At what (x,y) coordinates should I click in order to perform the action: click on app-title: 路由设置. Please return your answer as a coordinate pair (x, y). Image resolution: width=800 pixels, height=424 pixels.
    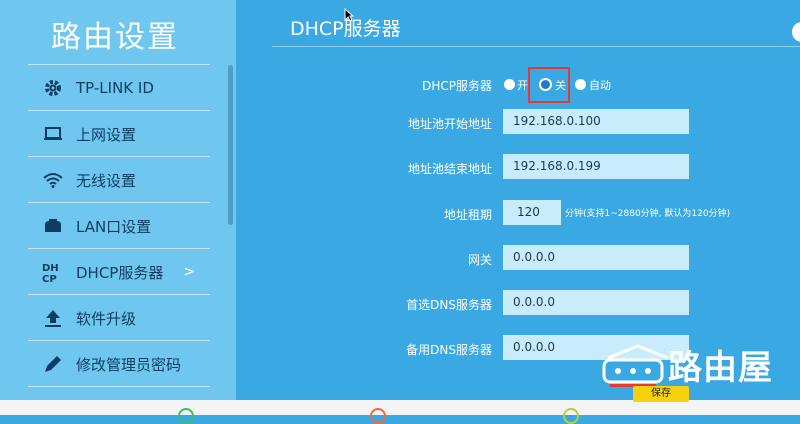
    Looking at the image, I should click on (115, 37).